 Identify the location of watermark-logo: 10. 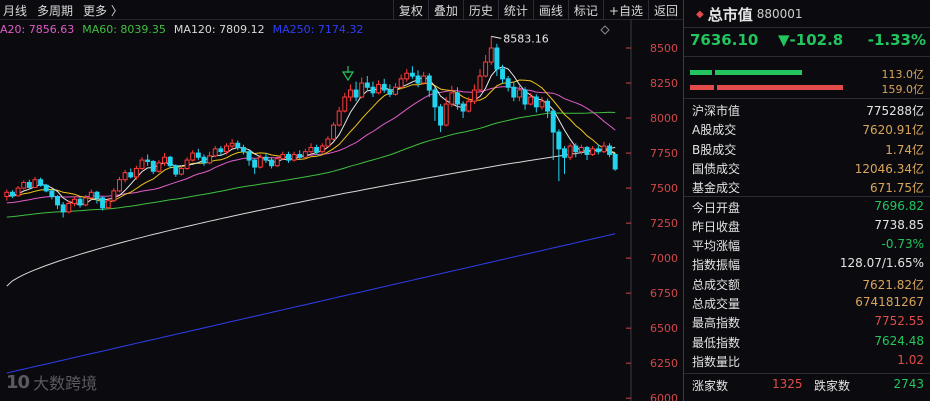
(18, 382).